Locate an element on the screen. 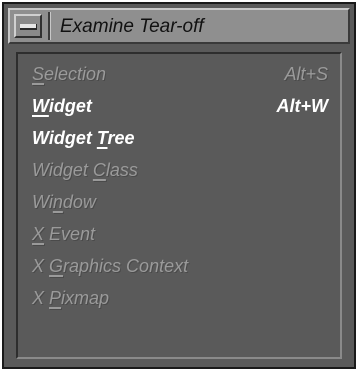 The height and width of the screenshot is (377, 363). window-menu-icon is located at coordinates (28, 27).